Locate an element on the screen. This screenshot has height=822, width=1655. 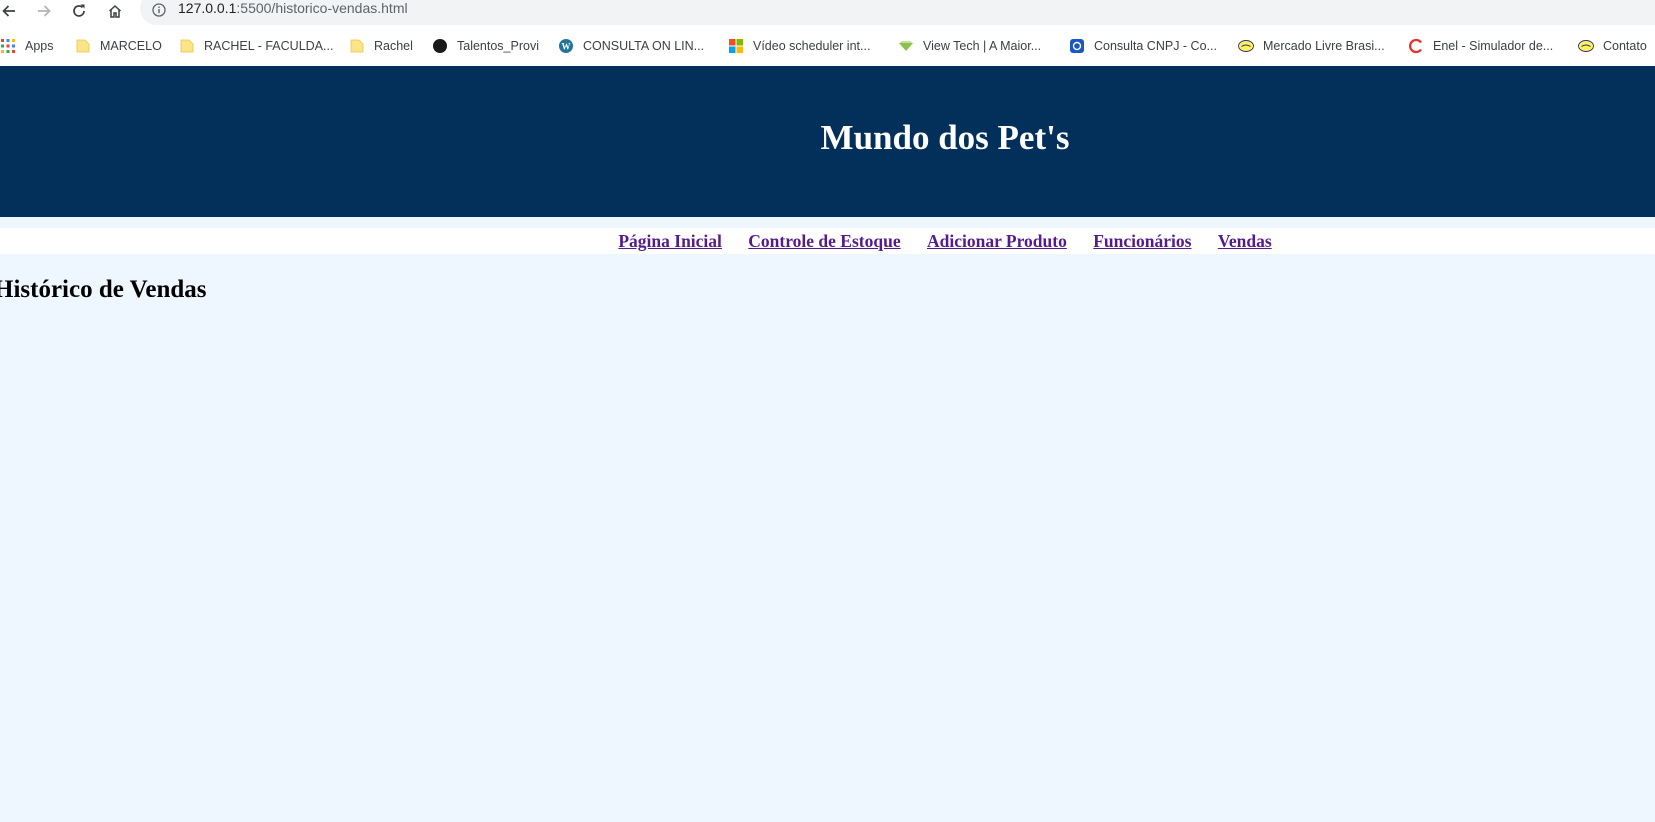
home-icon is located at coordinates (115, 11).